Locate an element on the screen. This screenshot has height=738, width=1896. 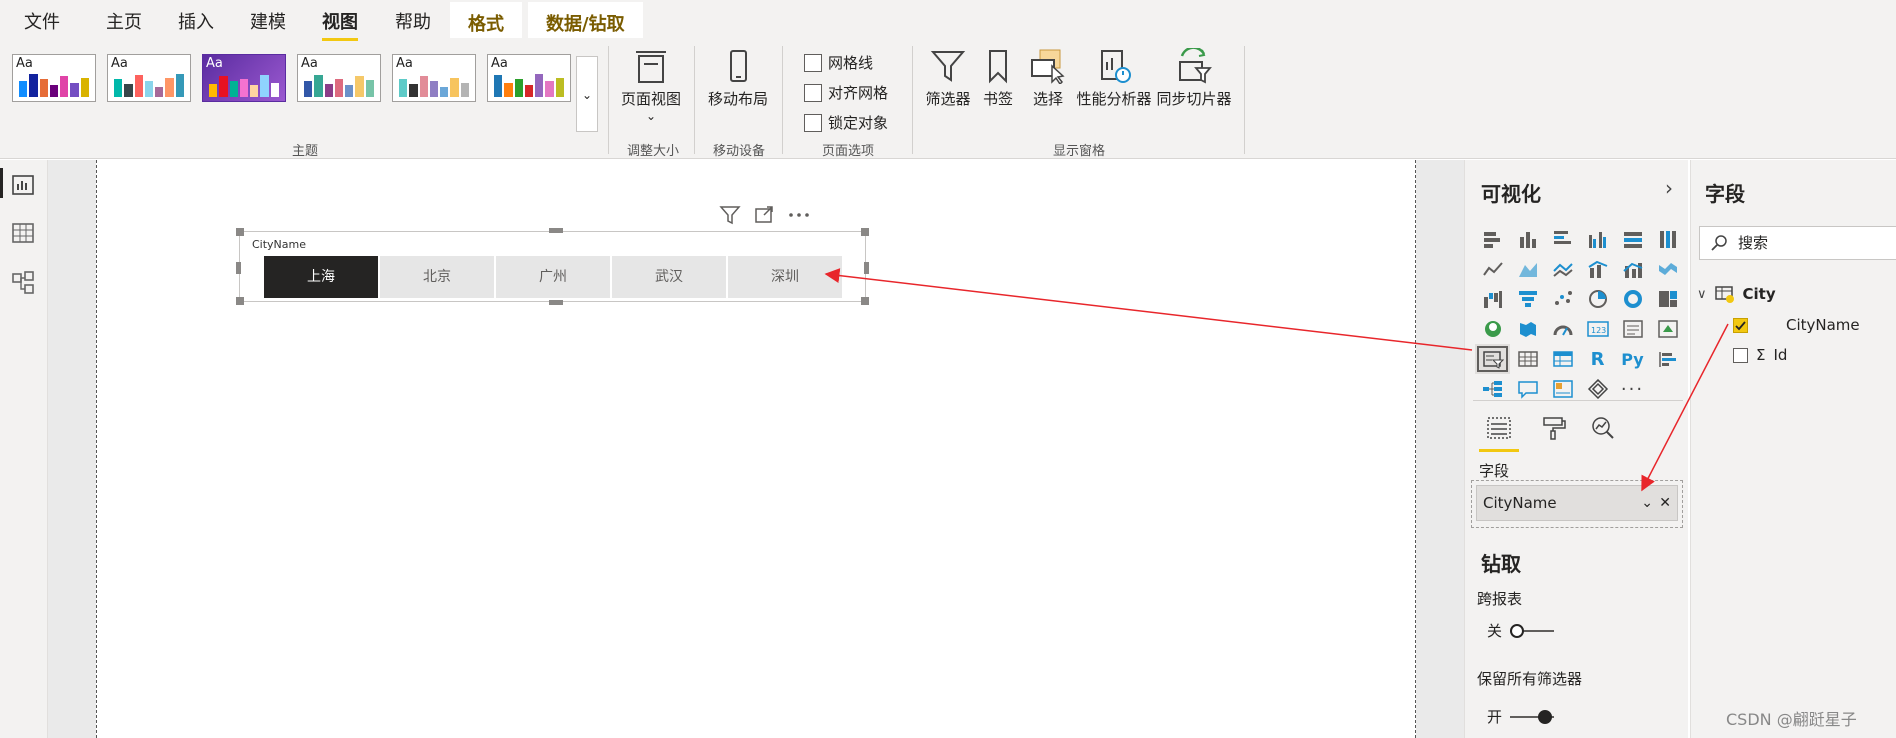
waterfall-icon is located at coordinates (1492, 299).